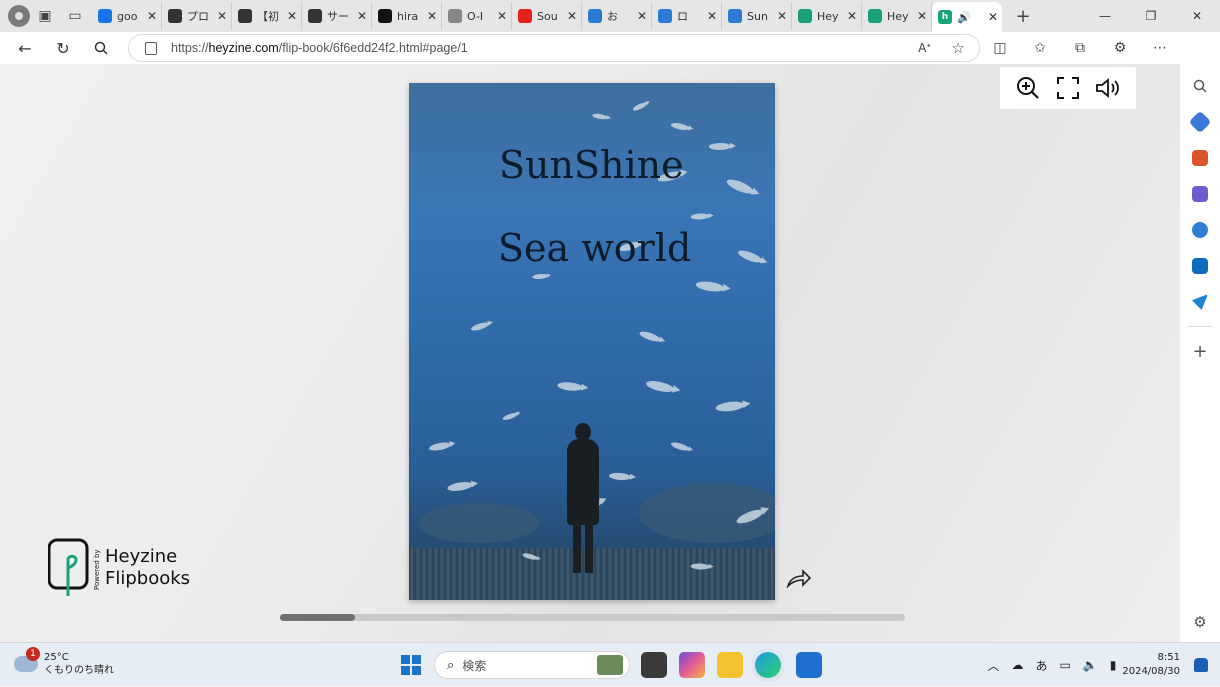 The image size is (1220, 687). What do you see at coordinates (25, 48) in the screenshot?
I see `back-button: ←` at bounding box center [25, 48].